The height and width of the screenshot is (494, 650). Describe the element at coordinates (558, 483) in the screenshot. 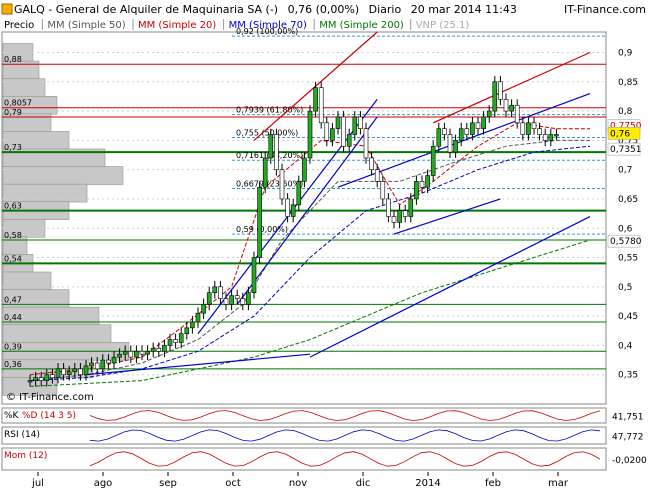

I see `x-tick-label: mar` at that location.